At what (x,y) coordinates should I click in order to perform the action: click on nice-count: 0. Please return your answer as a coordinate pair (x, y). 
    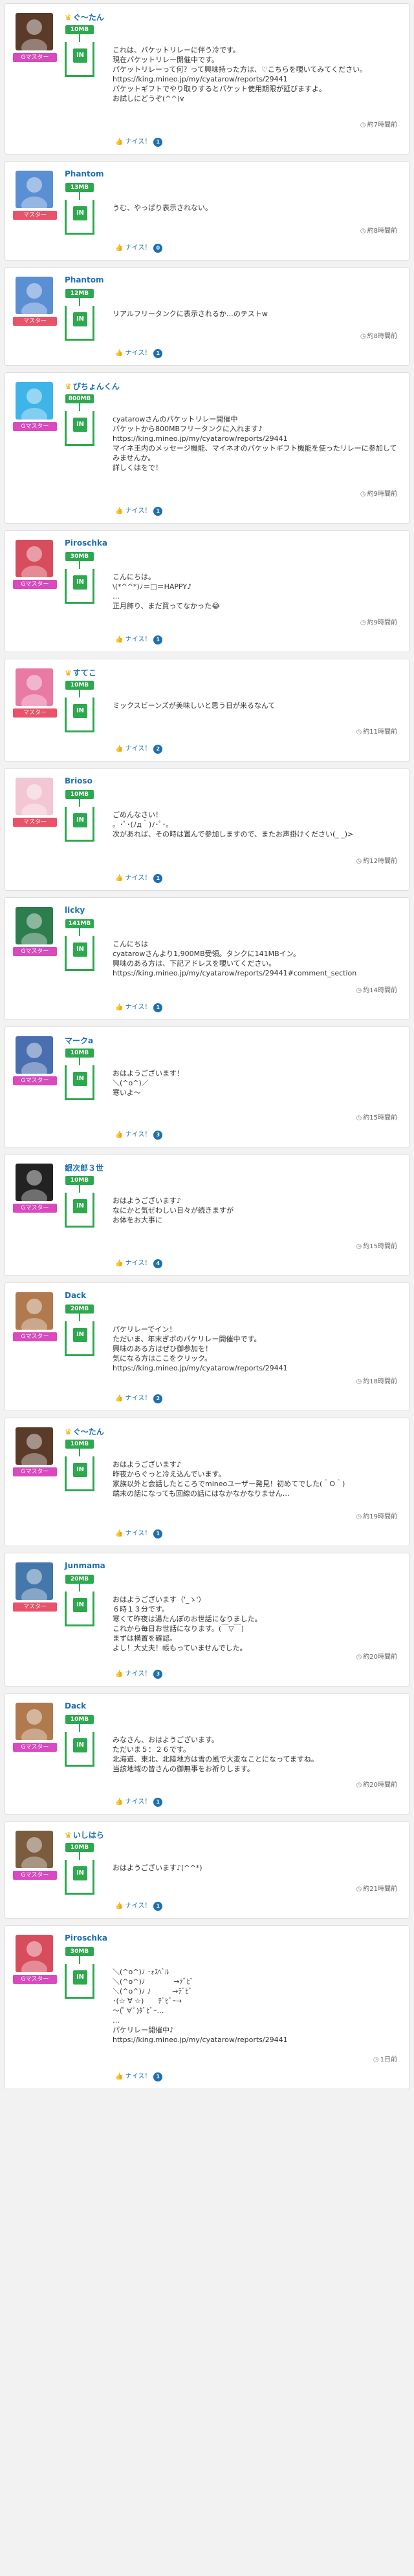
    Looking at the image, I should click on (158, 248).